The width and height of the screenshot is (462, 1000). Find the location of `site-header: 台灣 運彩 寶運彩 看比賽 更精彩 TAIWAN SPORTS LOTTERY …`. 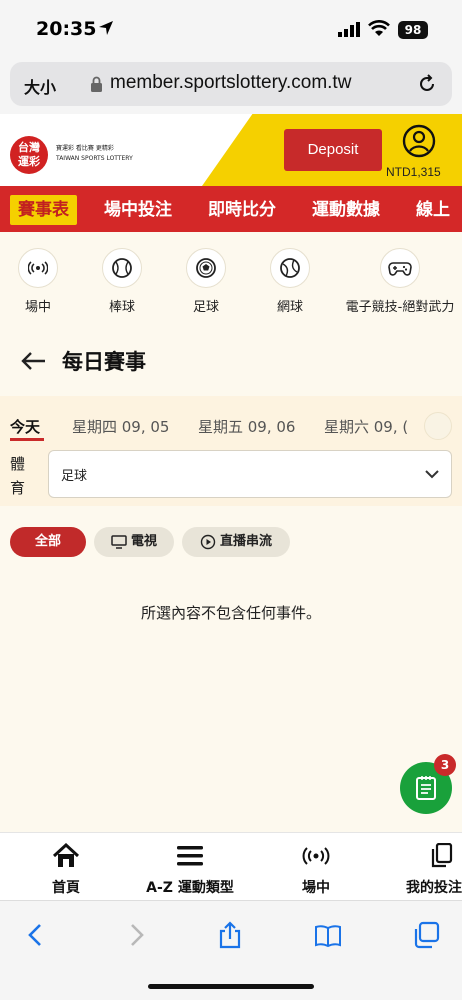

site-header: 台灣 運彩 寶運彩 看比賽 更精彩 TAIWAN SPORTS LOTTERY … is located at coordinates (231, 150).